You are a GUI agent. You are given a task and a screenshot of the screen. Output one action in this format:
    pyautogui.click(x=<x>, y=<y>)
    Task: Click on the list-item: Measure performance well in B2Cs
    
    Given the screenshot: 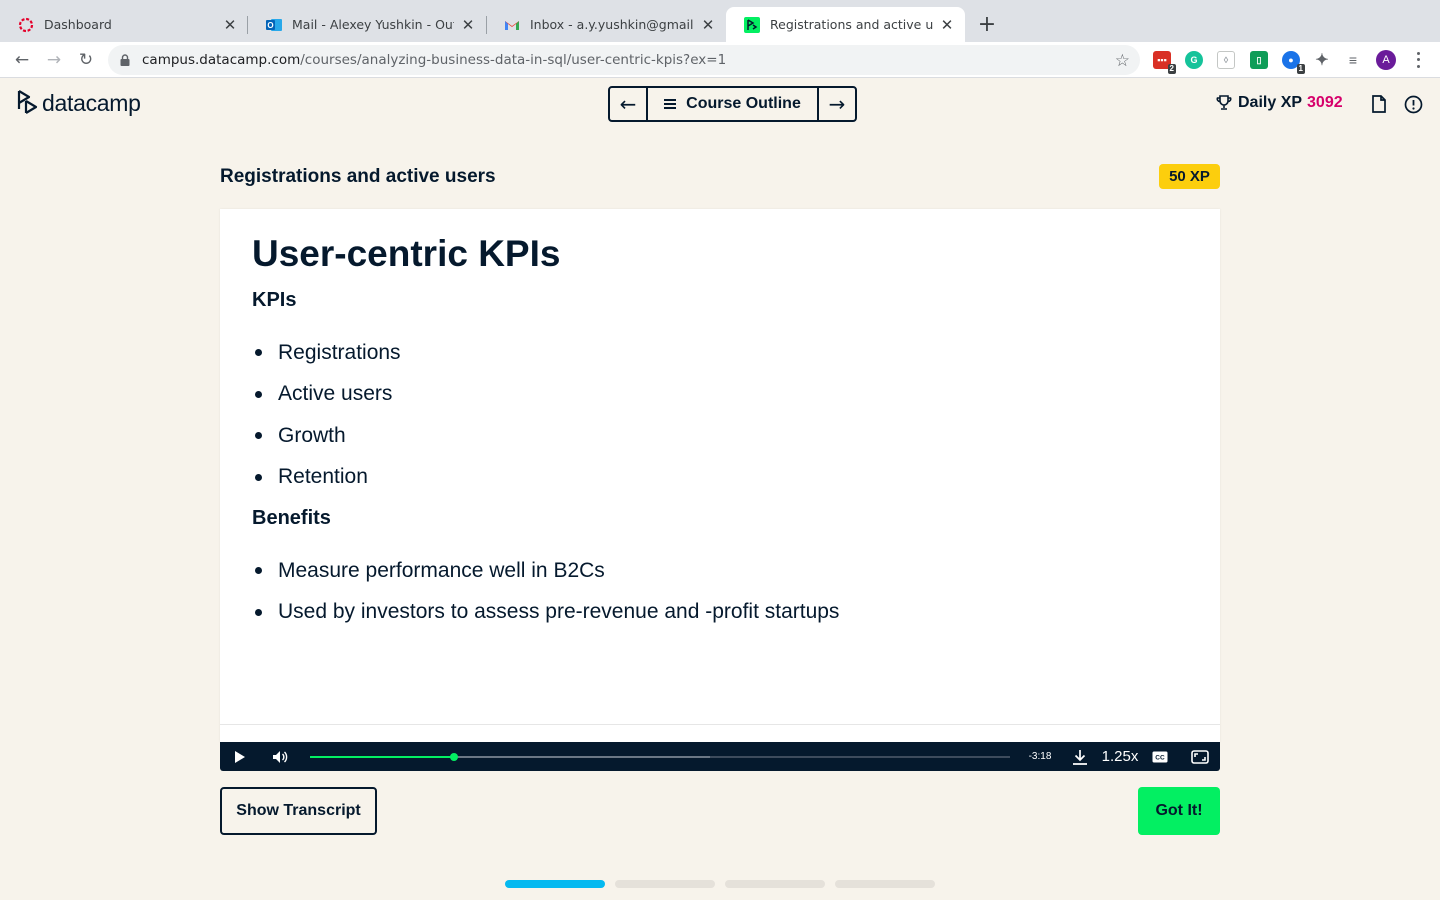 What is the action you would take?
    pyautogui.click(x=545, y=571)
    